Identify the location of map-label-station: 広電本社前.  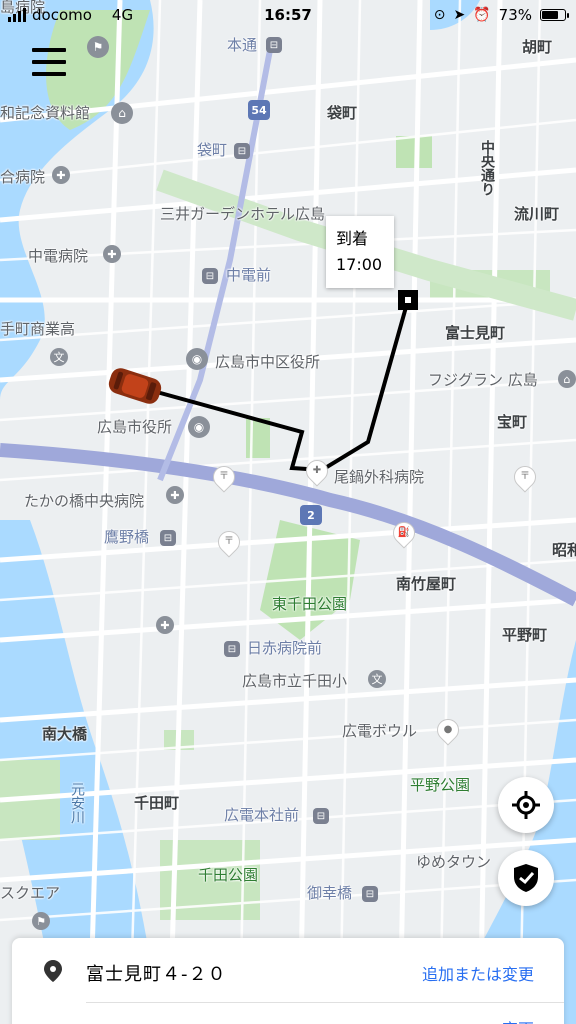
(262, 815).